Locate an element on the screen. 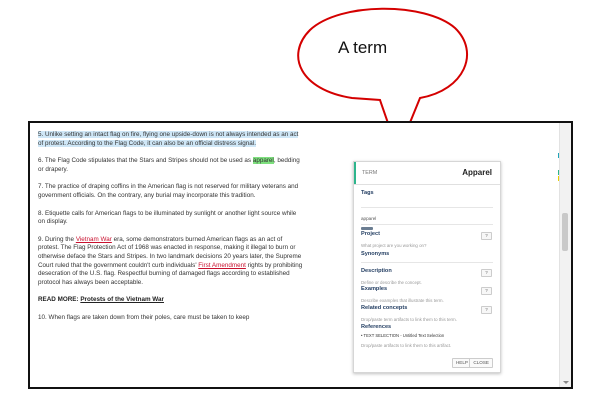 The image size is (593, 402). project-field: What project are you working on? is located at coordinates (393, 245).